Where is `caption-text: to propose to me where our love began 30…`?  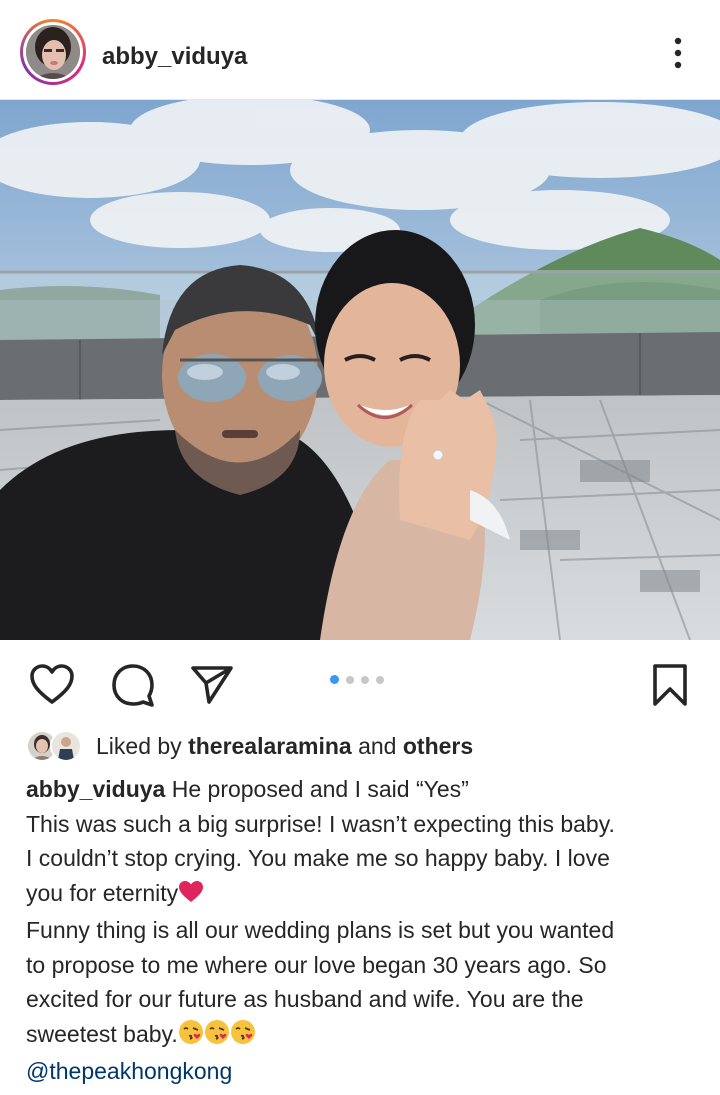
caption-text: to propose to me where our love began 30… is located at coordinates (316, 964).